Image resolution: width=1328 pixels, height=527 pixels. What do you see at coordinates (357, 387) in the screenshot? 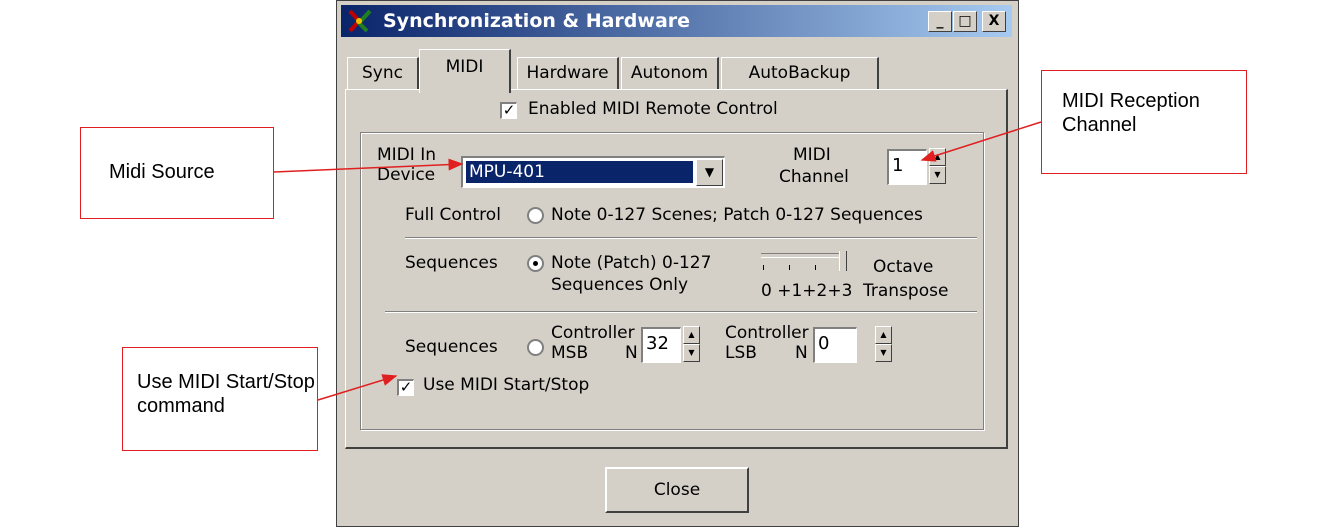
I see `arrow-start-stop` at bounding box center [357, 387].